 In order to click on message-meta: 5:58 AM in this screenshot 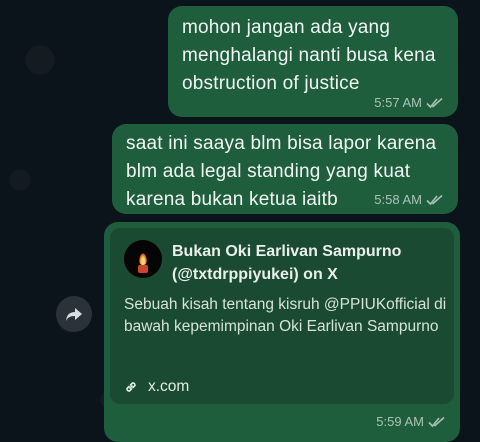, I will do `click(409, 199)`.